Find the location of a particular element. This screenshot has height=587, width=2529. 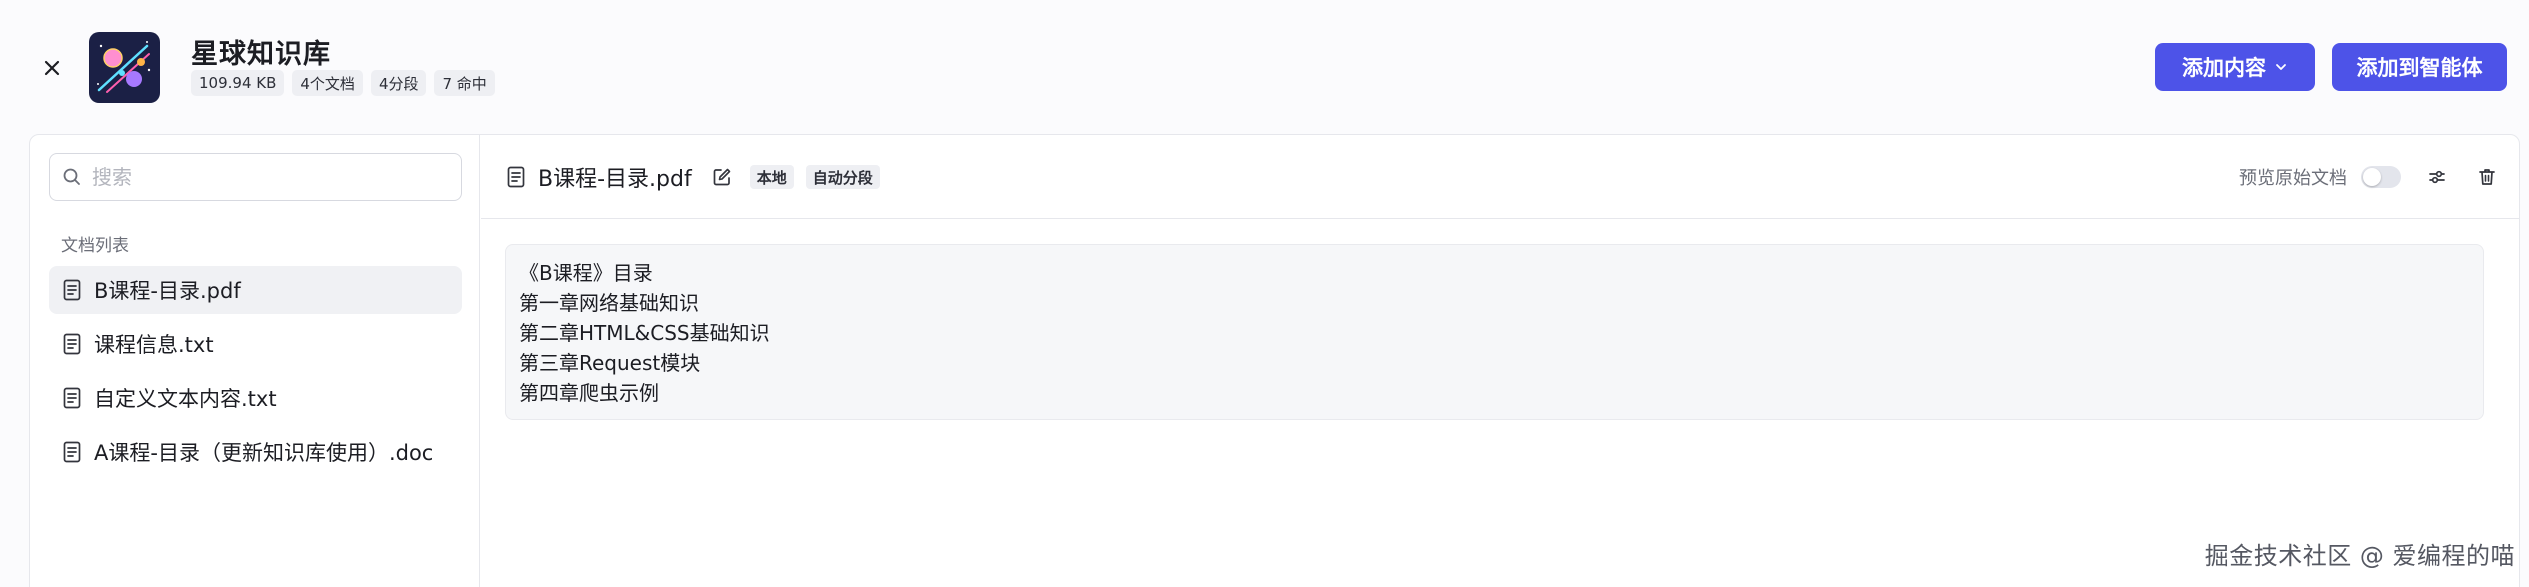

content-line: 第一章网络基础知识 is located at coordinates (609, 303).